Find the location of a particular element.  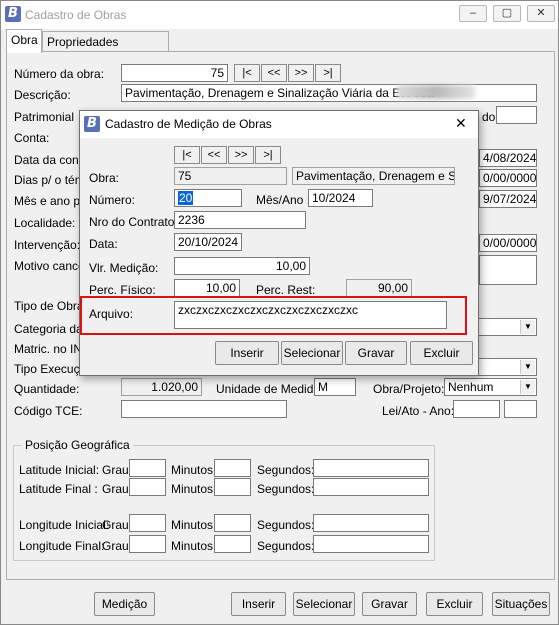

data-field: 20/10/2024 is located at coordinates (208, 242).